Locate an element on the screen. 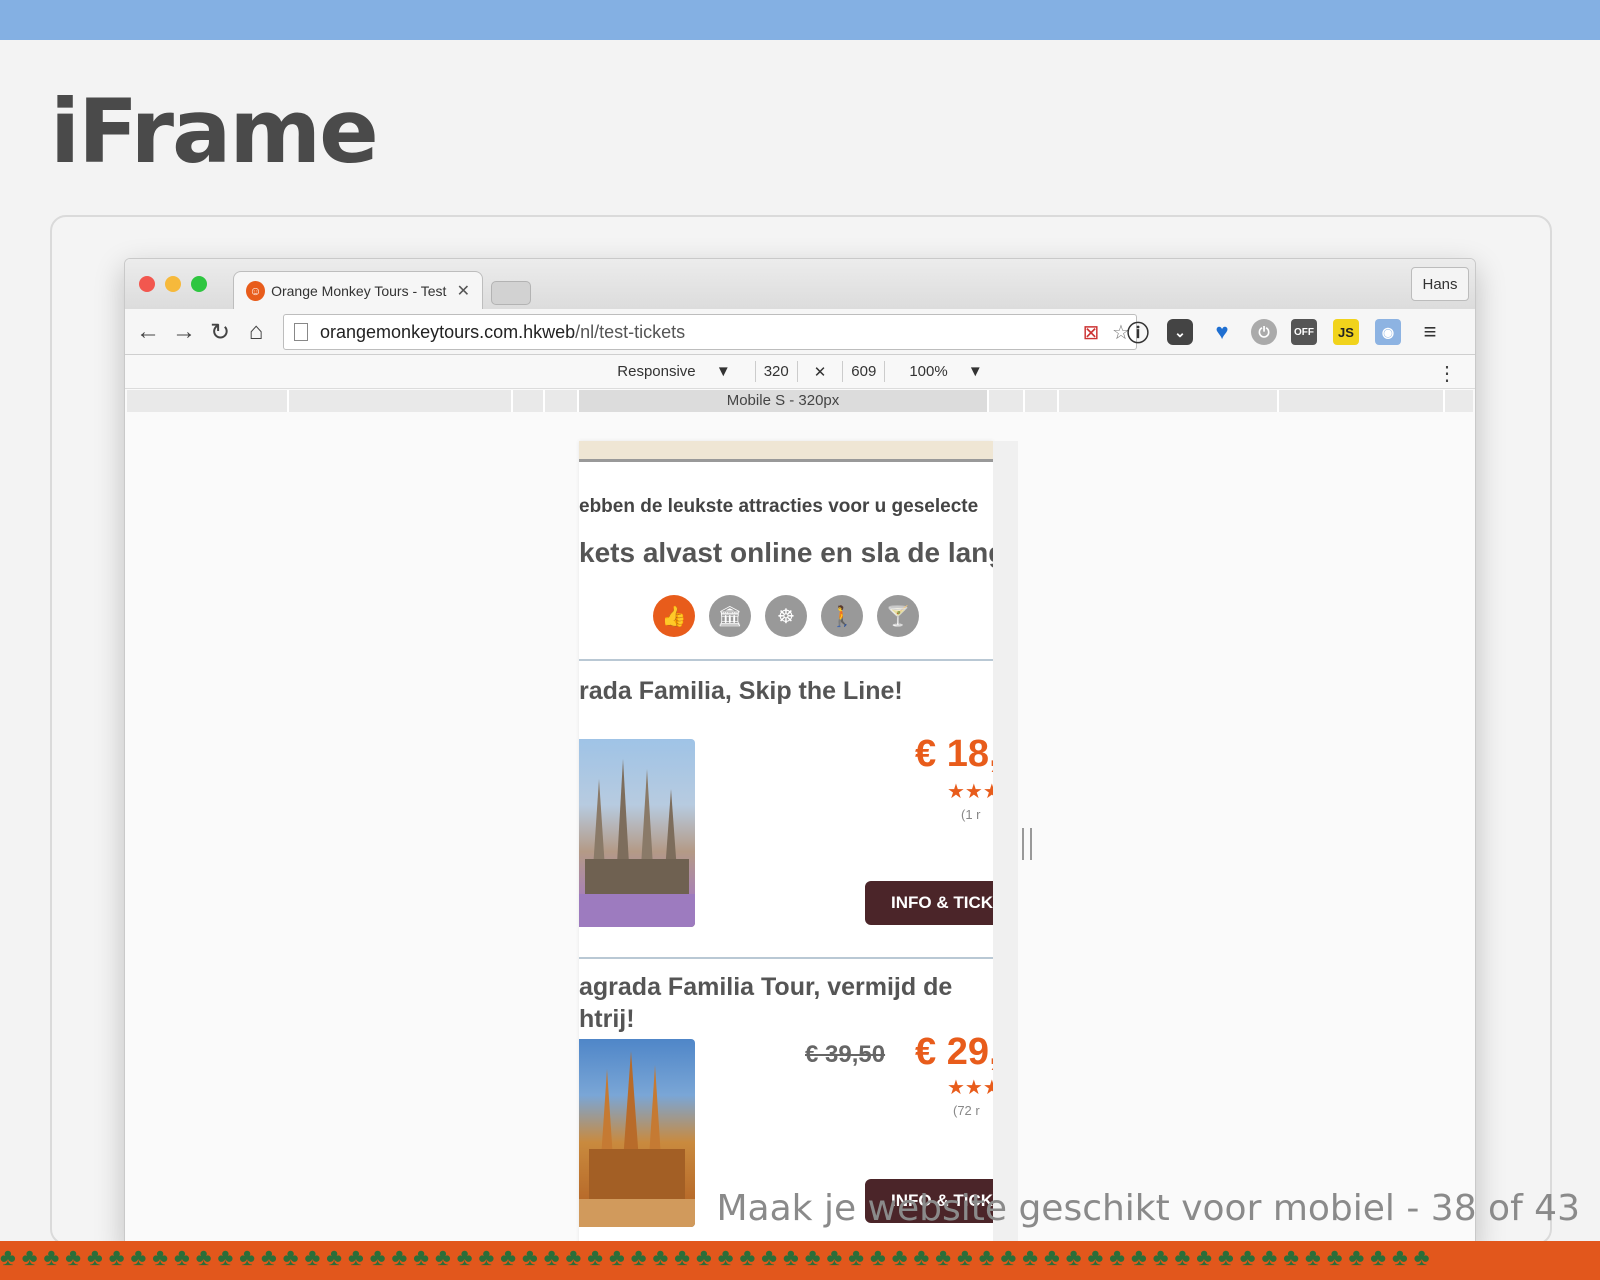 The width and height of the screenshot is (1600, 1280). info-tickets-button: INFO & TICKE is located at coordinates (929, 903).